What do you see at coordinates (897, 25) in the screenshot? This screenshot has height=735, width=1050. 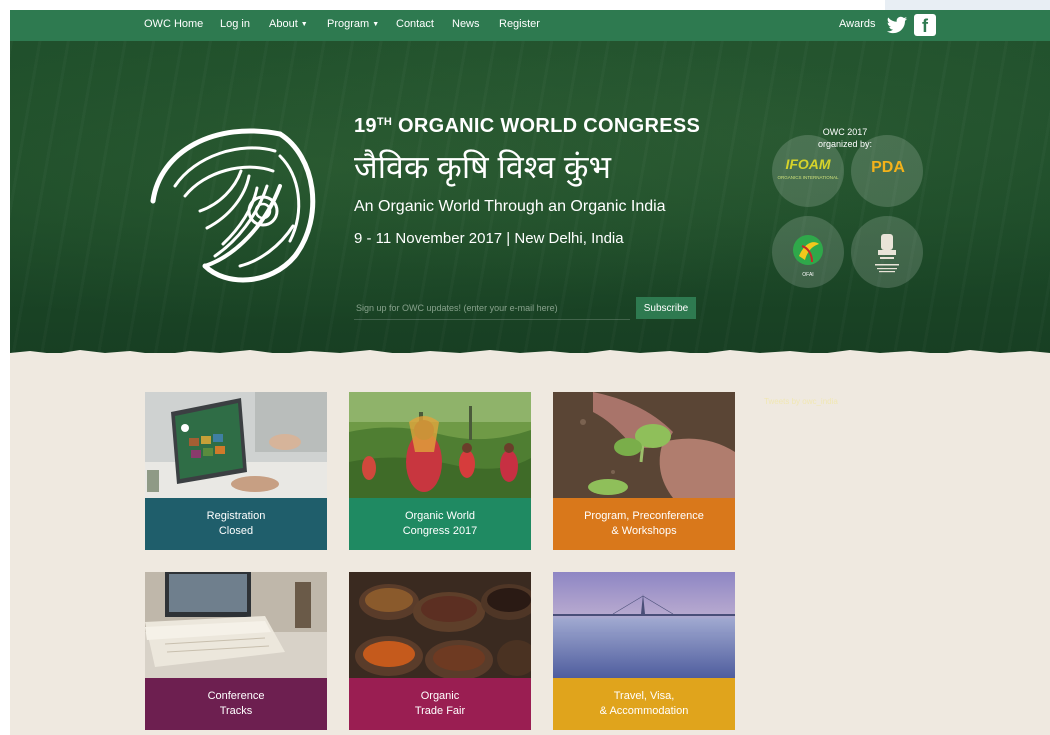 I see `twitter-icon` at bounding box center [897, 25].